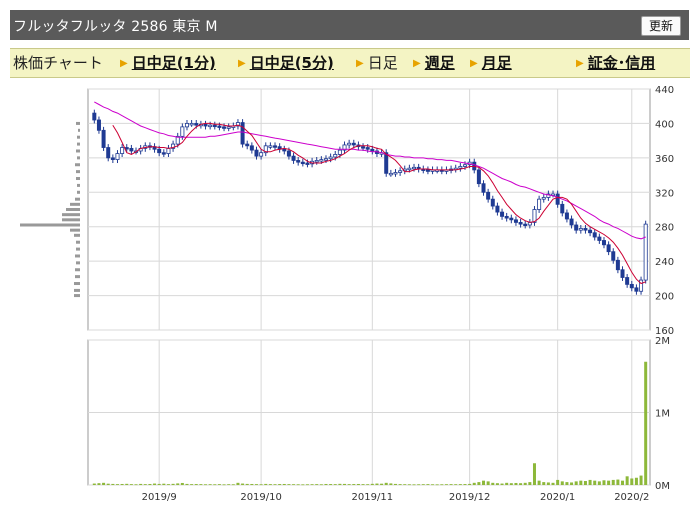 The height and width of the screenshot is (522, 699). I want to click on volume-tick-label: 2M, so click(662, 341).